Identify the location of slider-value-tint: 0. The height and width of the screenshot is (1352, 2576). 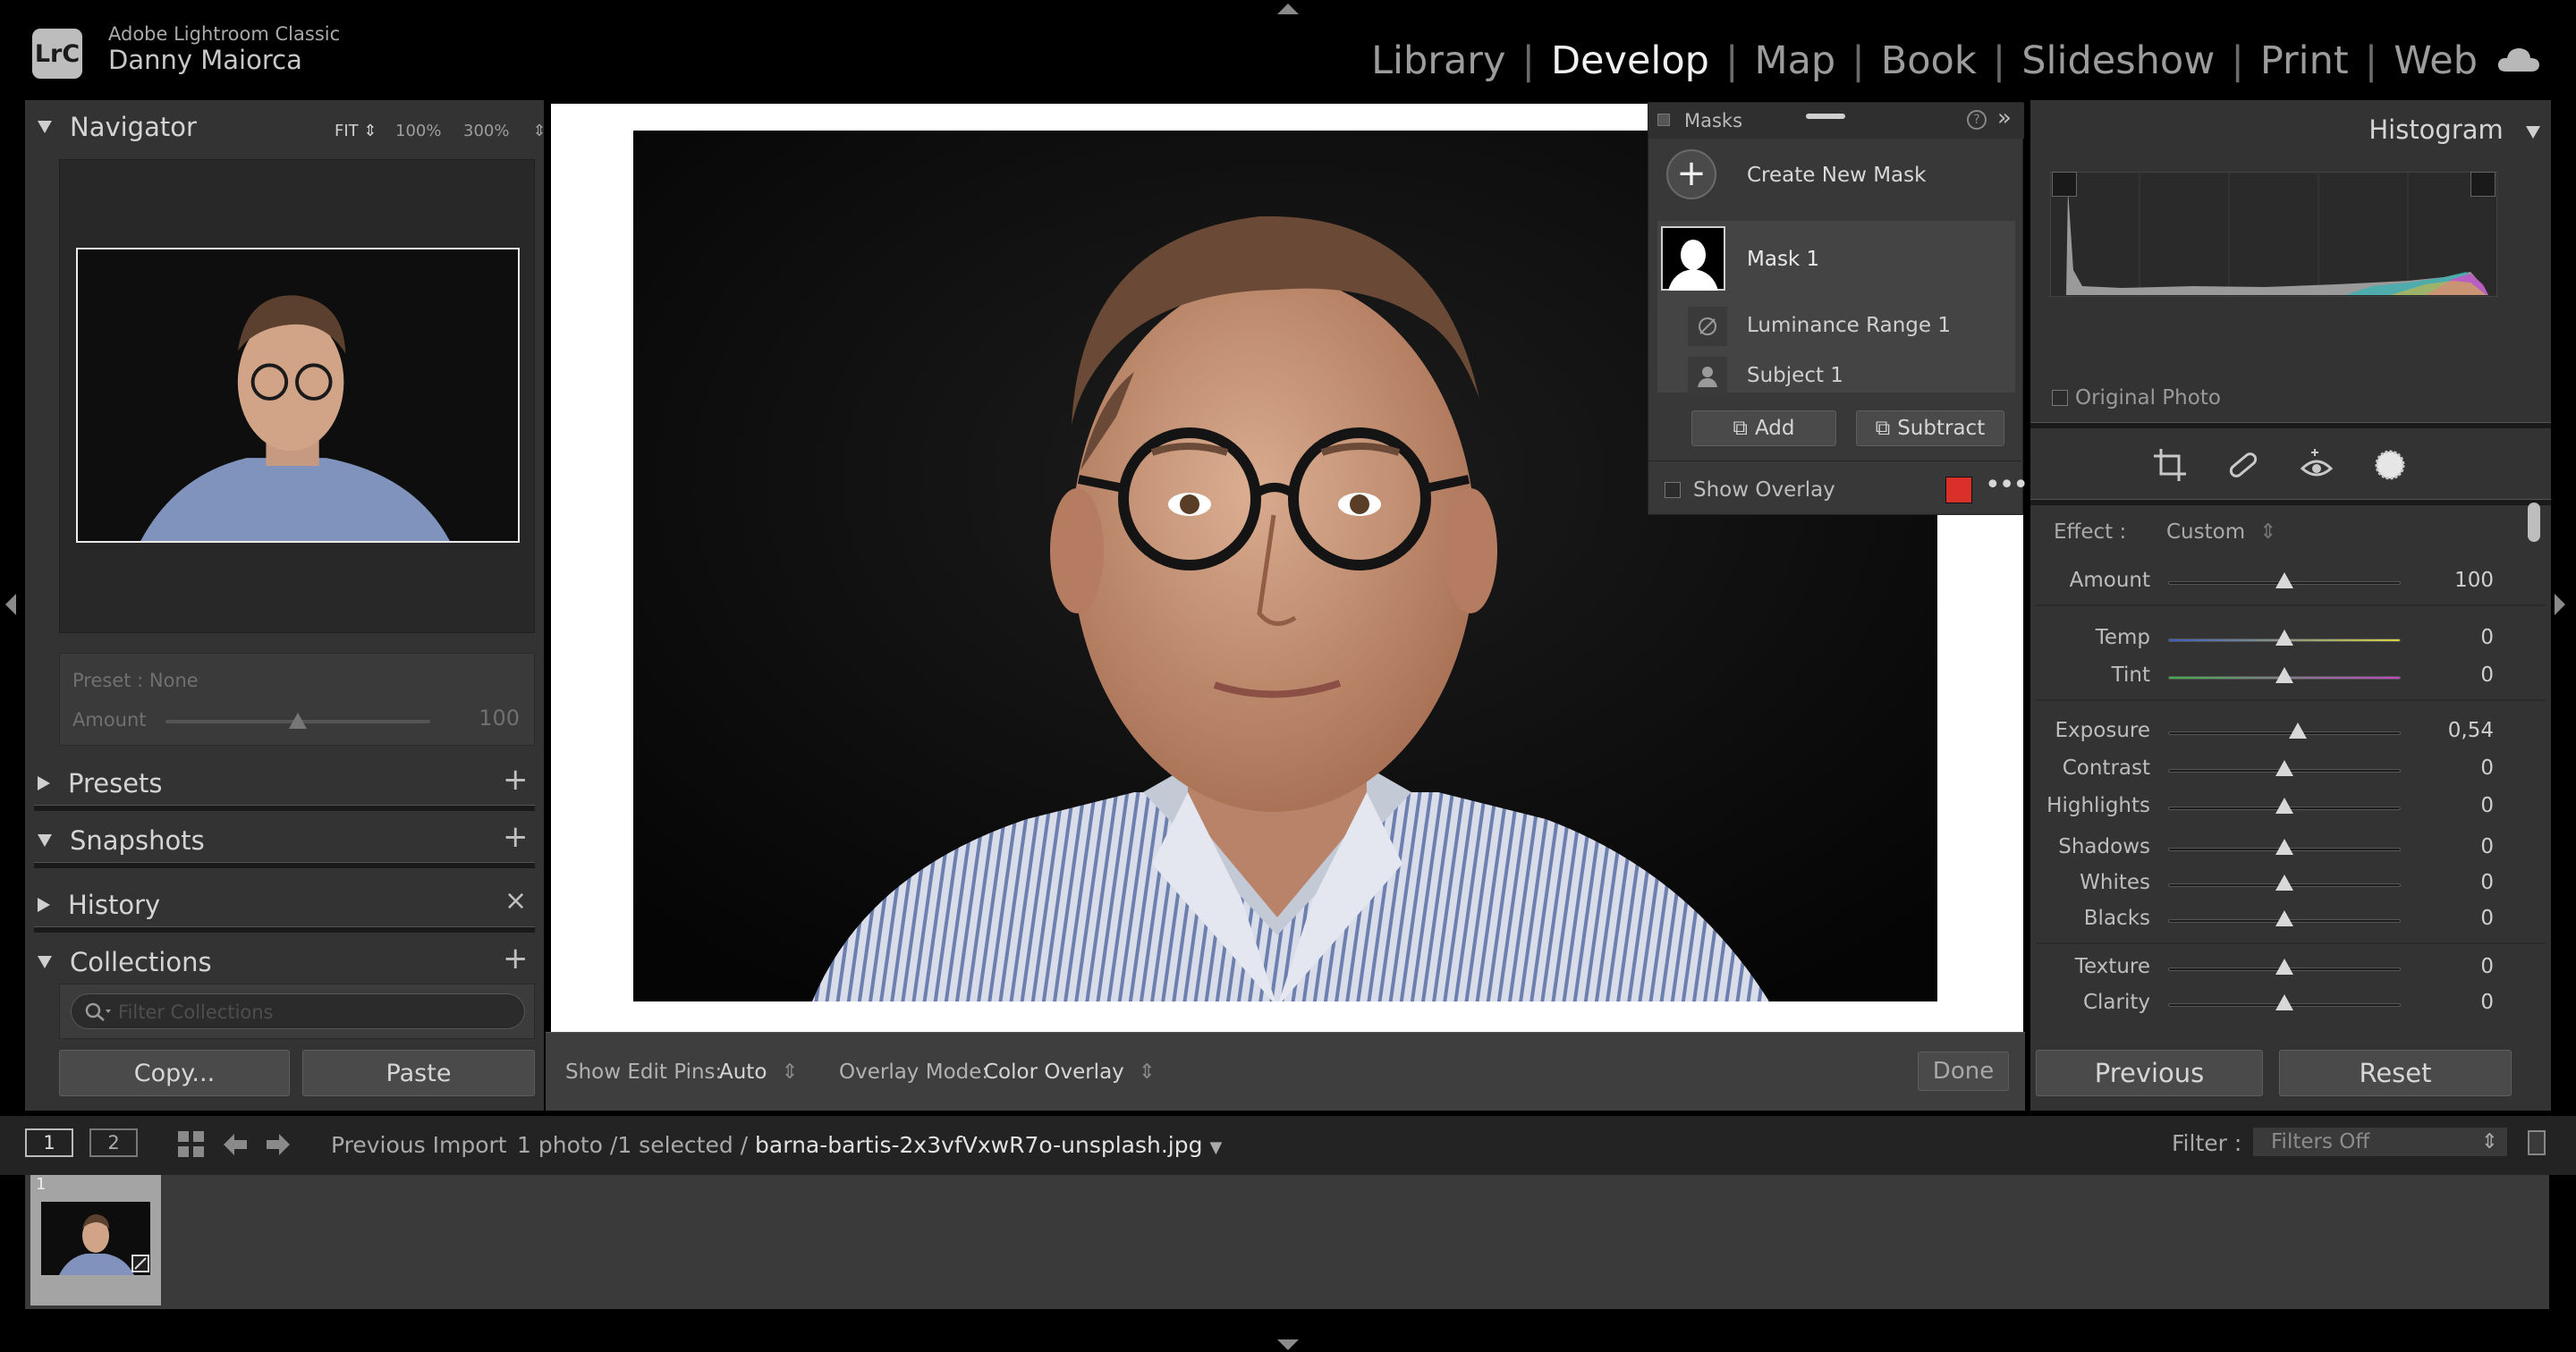
(2449, 675).